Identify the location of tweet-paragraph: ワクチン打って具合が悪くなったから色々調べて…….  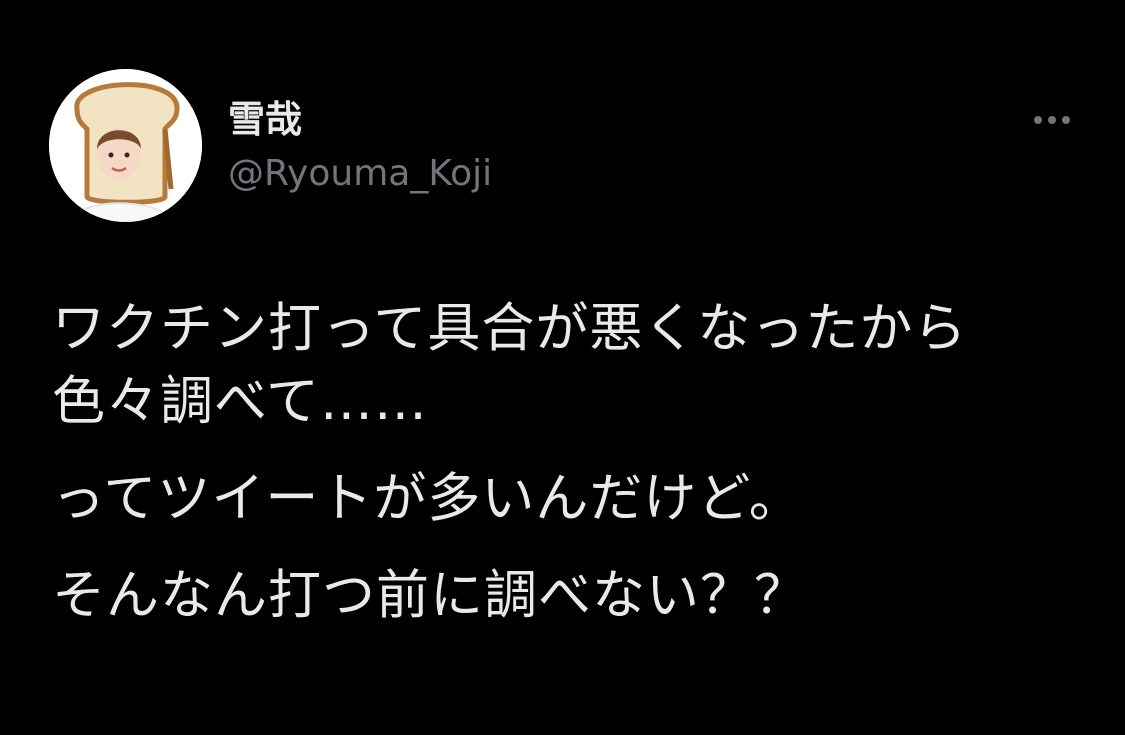
(510, 365).